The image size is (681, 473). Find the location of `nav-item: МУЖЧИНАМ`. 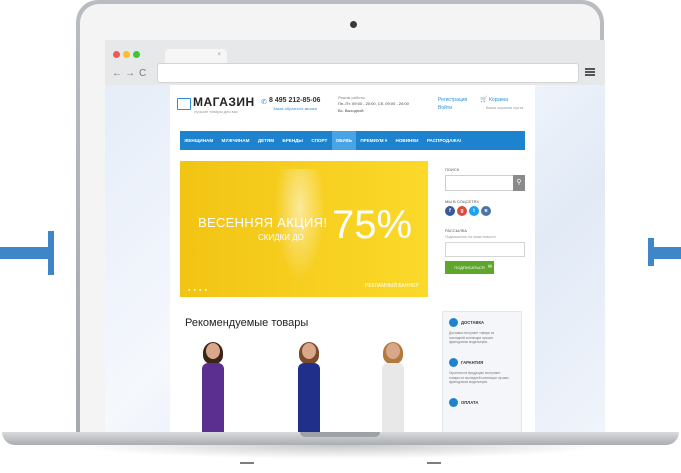

nav-item: МУЖЧИНАМ is located at coordinates (235, 140).